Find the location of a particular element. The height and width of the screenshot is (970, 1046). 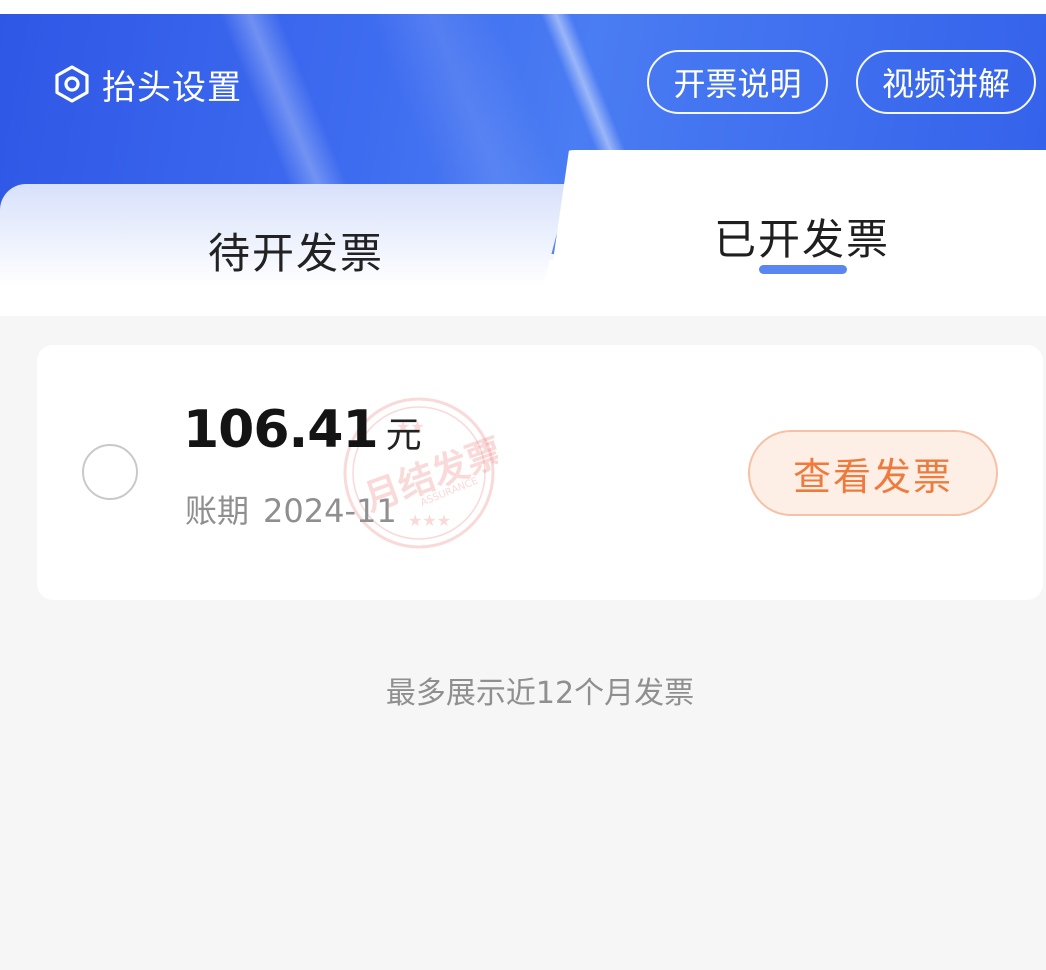

video-explanation-button: 视频讲解 is located at coordinates (946, 82).